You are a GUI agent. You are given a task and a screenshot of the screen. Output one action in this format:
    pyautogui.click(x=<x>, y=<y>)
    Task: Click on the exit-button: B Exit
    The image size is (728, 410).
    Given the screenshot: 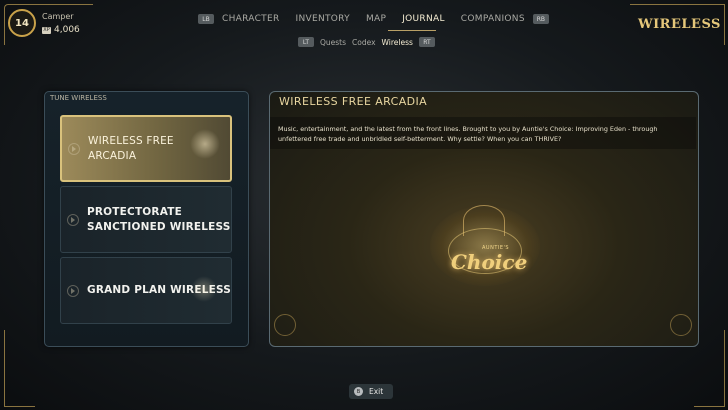 What is the action you would take?
    pyautogui.click(x=371, y=391)
    